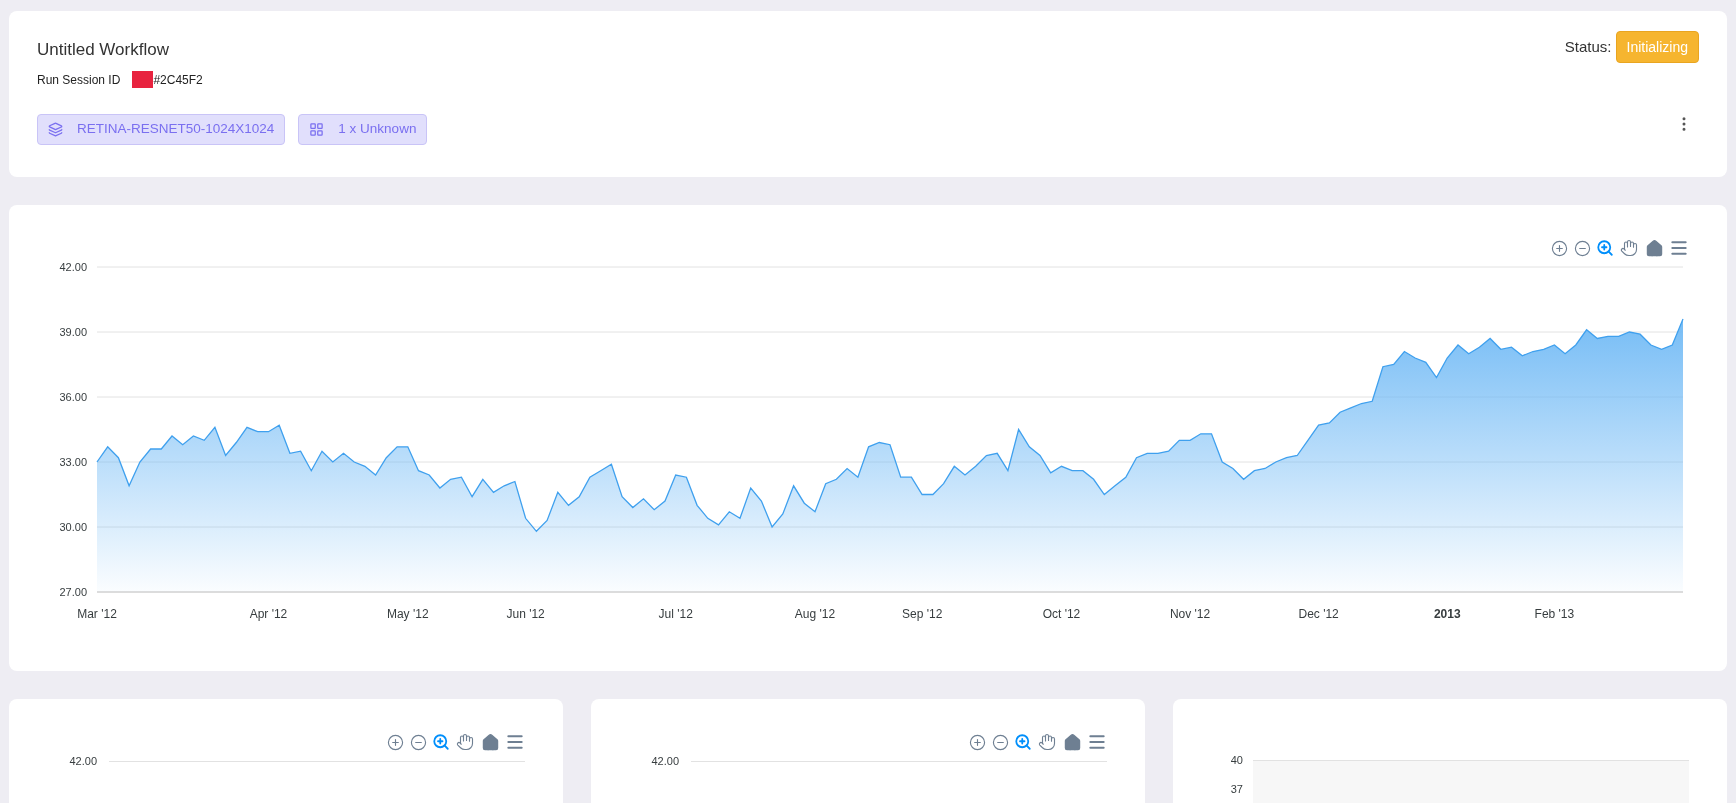 This screenshot has width=1736, height=803. Describe the element at coordinates (407, 614) in the screenshot. I see `x-axis-label: May '12` at that location.